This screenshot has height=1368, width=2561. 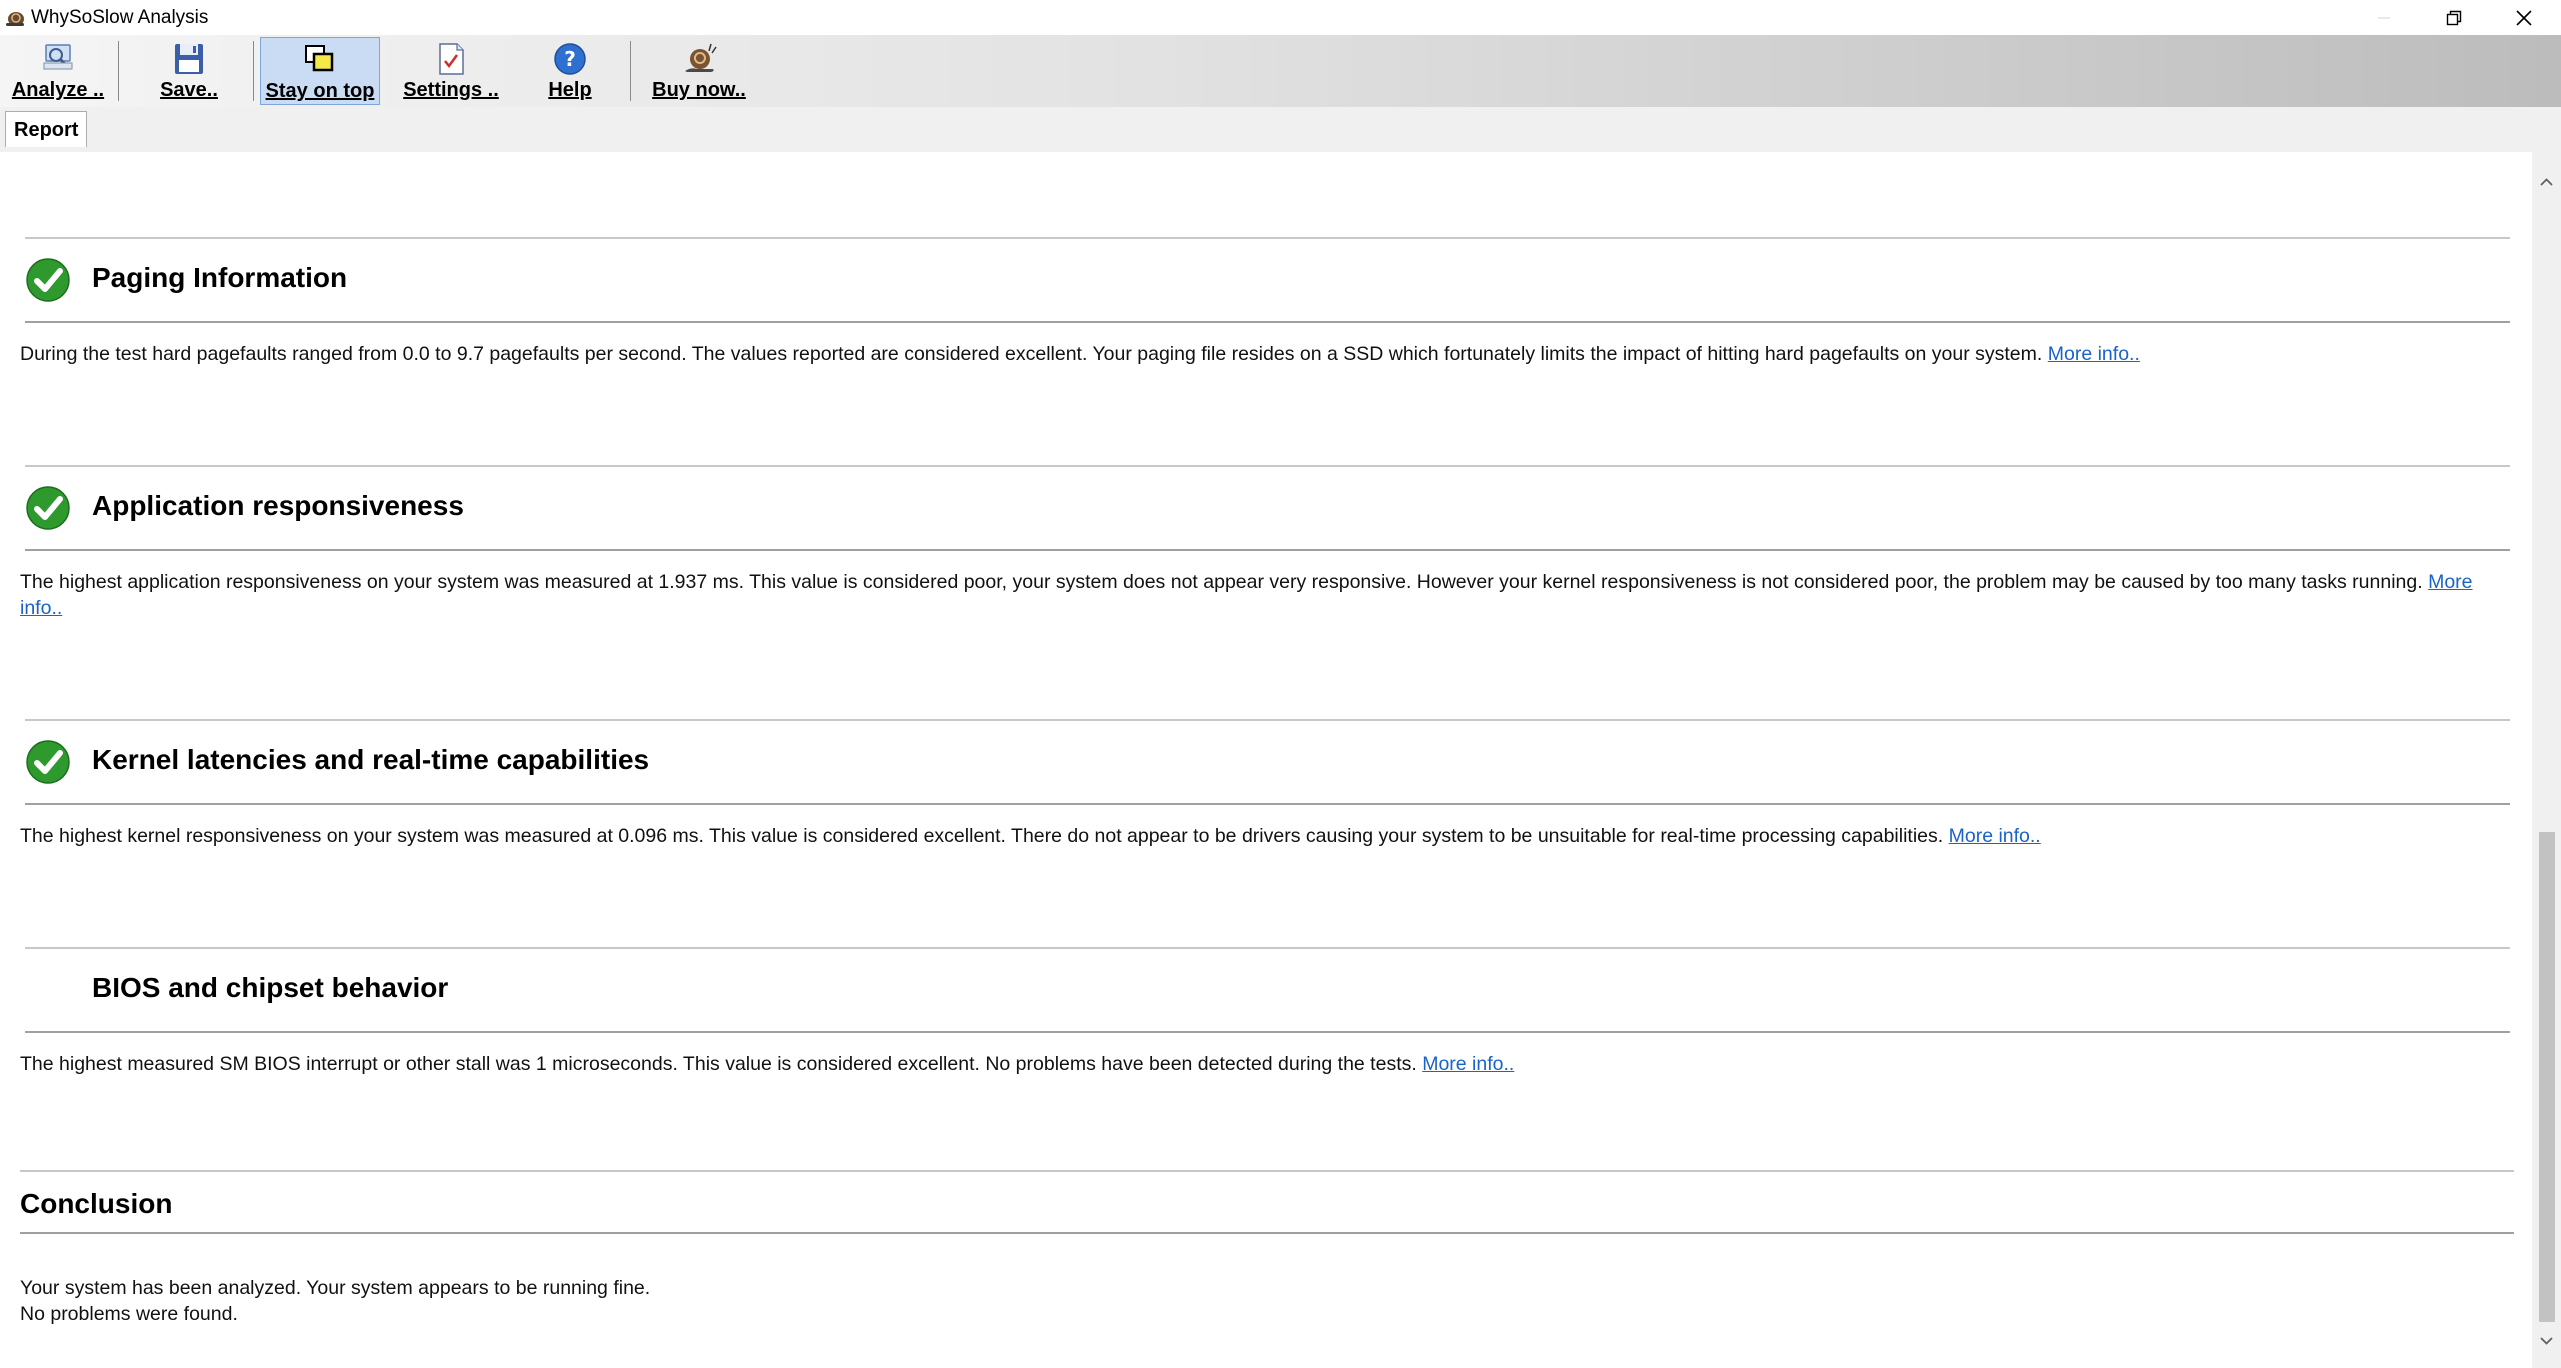 I want to click on section-title: Application responsiveness, so click(x=278, y=505).